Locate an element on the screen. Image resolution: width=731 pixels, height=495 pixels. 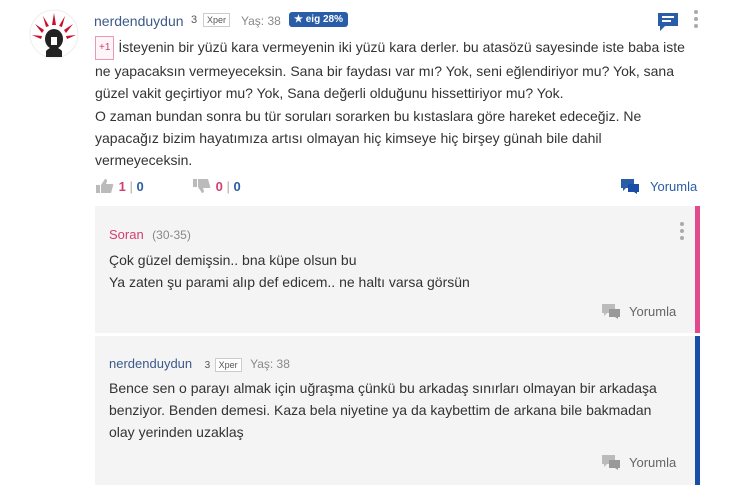
thumbs-up-icon is located at coordinates (105, 186).